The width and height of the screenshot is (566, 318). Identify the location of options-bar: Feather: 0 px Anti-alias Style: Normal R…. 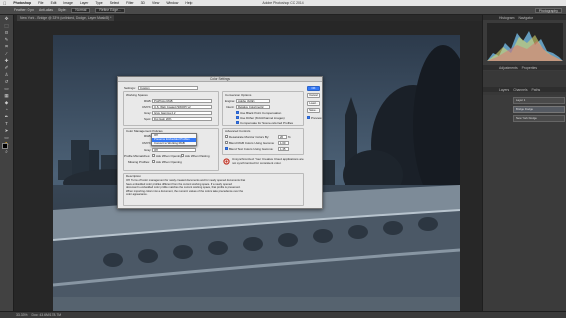
(283, 10).